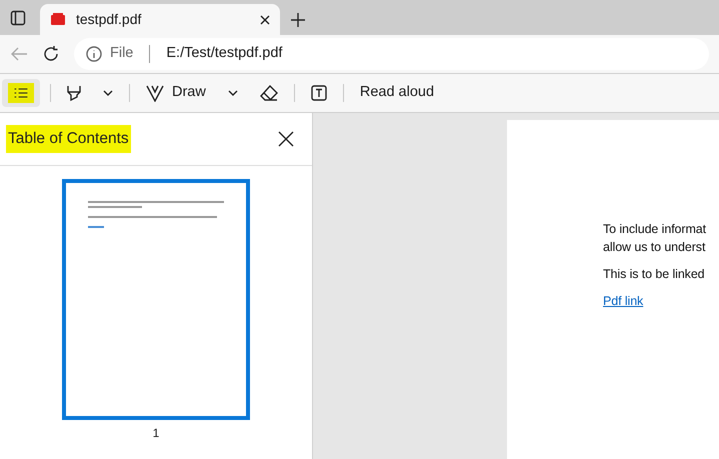 The height and width of the screenshot is (459, 719). I want to click on page-number: 1, so click(156, 433).